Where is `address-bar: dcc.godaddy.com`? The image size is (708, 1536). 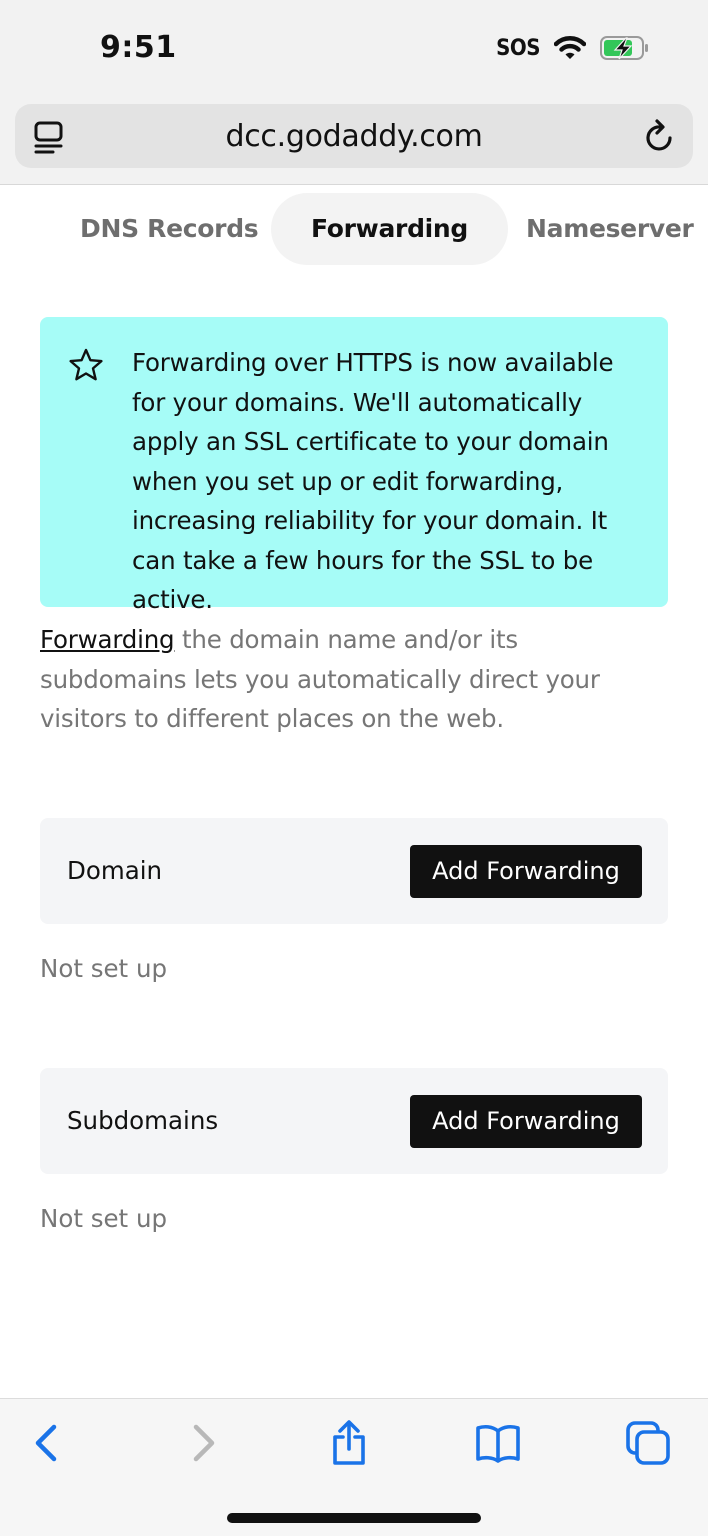 address-bar: dcc.godaddy.com is located at coordinates (354, 136).